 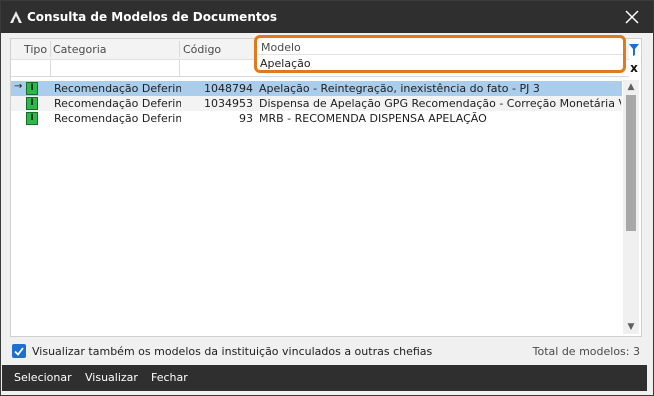 What do you see at coordinates (634, 50) in the screenshot?
I see `filter-icon` at bounding box center [634, 50].